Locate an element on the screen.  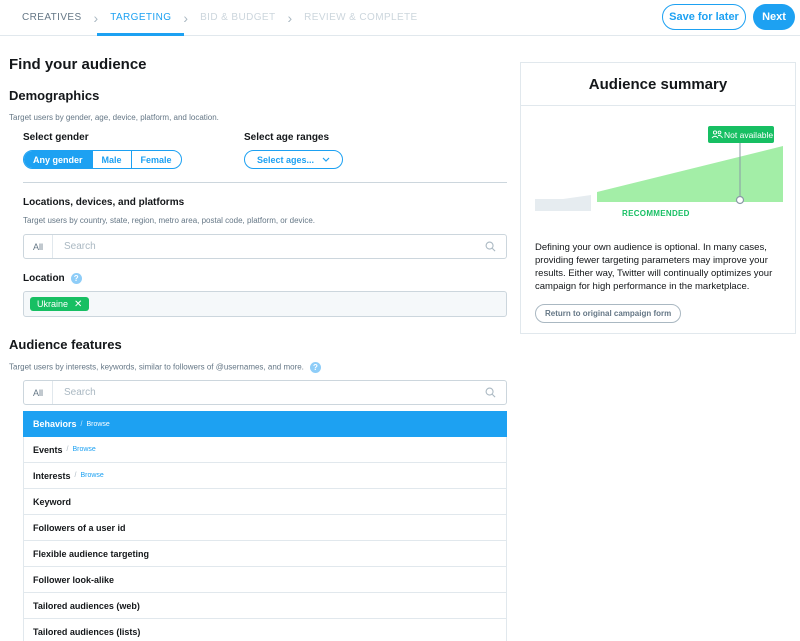
feature-item-flexible-audience: Flexible audience targeting is located at coordinates (265, 554).